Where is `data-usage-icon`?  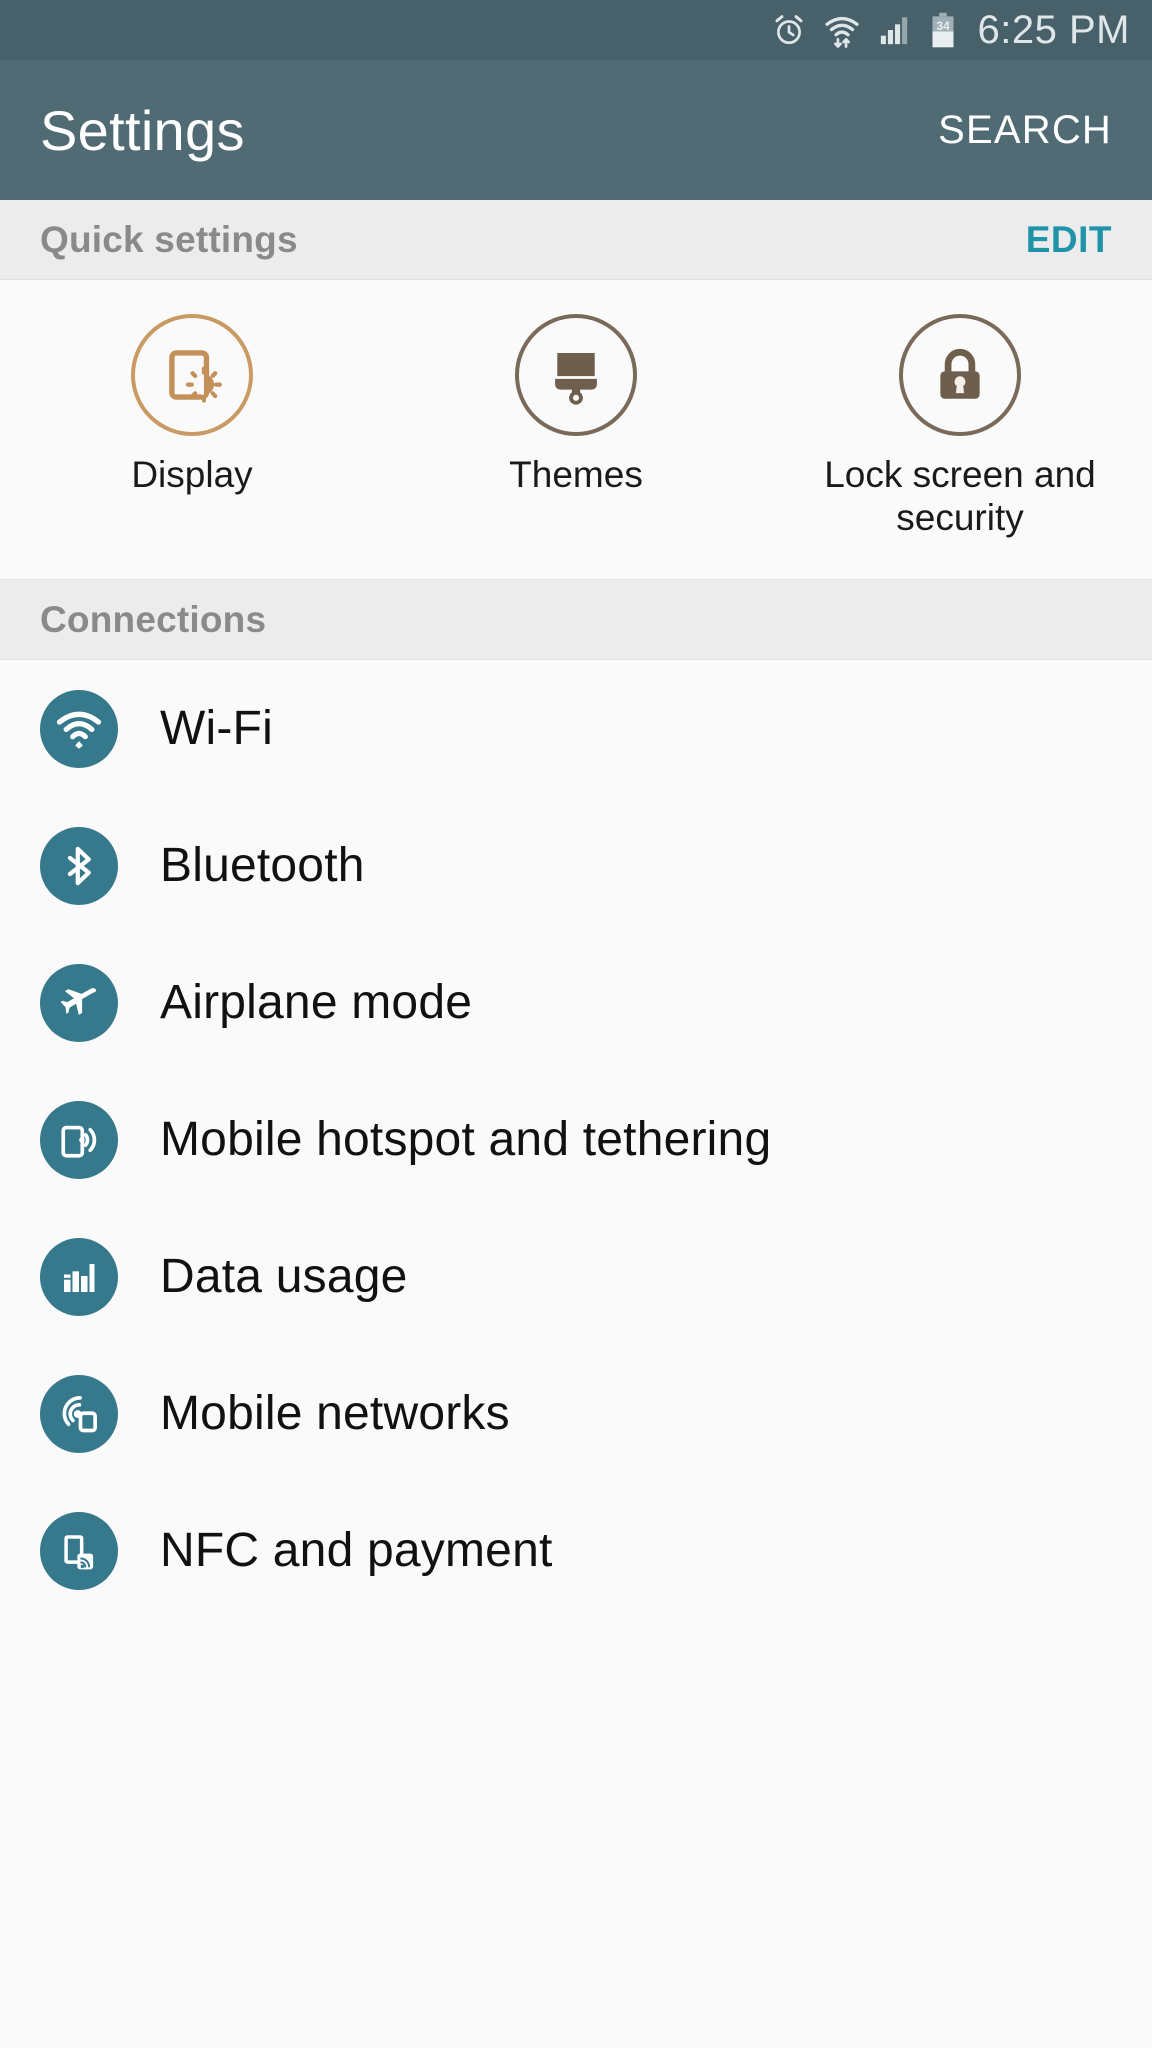 data-usage-icon is located at coordinates (79, 1276).